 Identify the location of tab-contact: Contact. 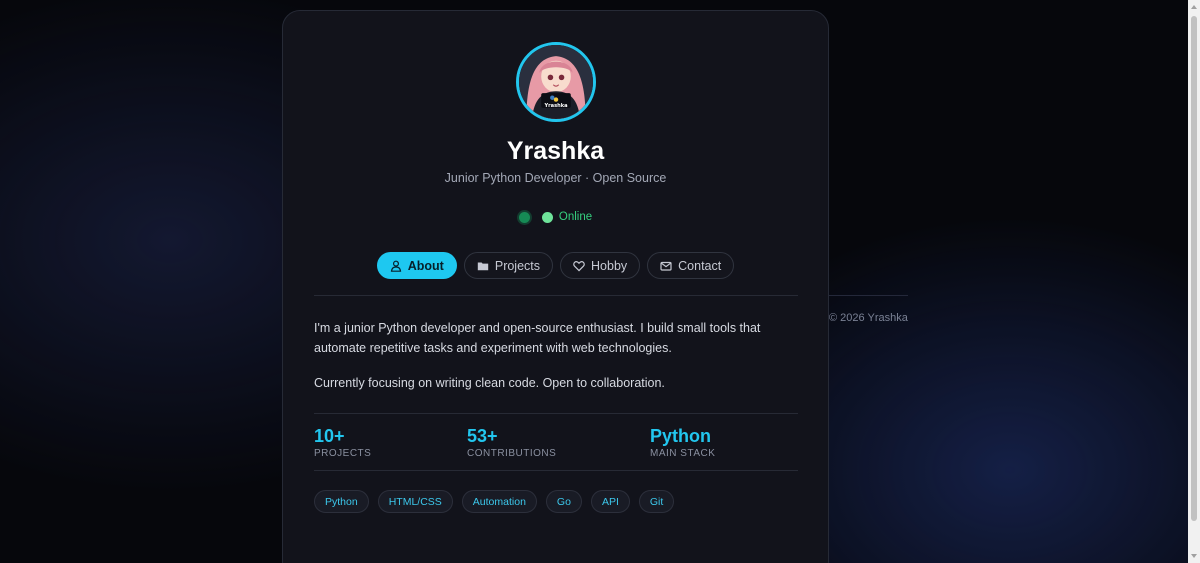
(691, 265).